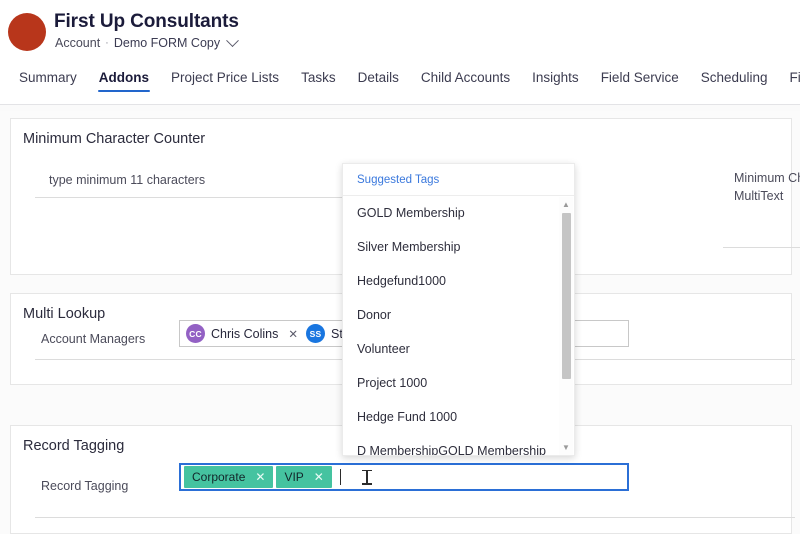  Describe the element at coordinates (555, 80) in the screenshot. I see `tab-insights: Insights` at that location.